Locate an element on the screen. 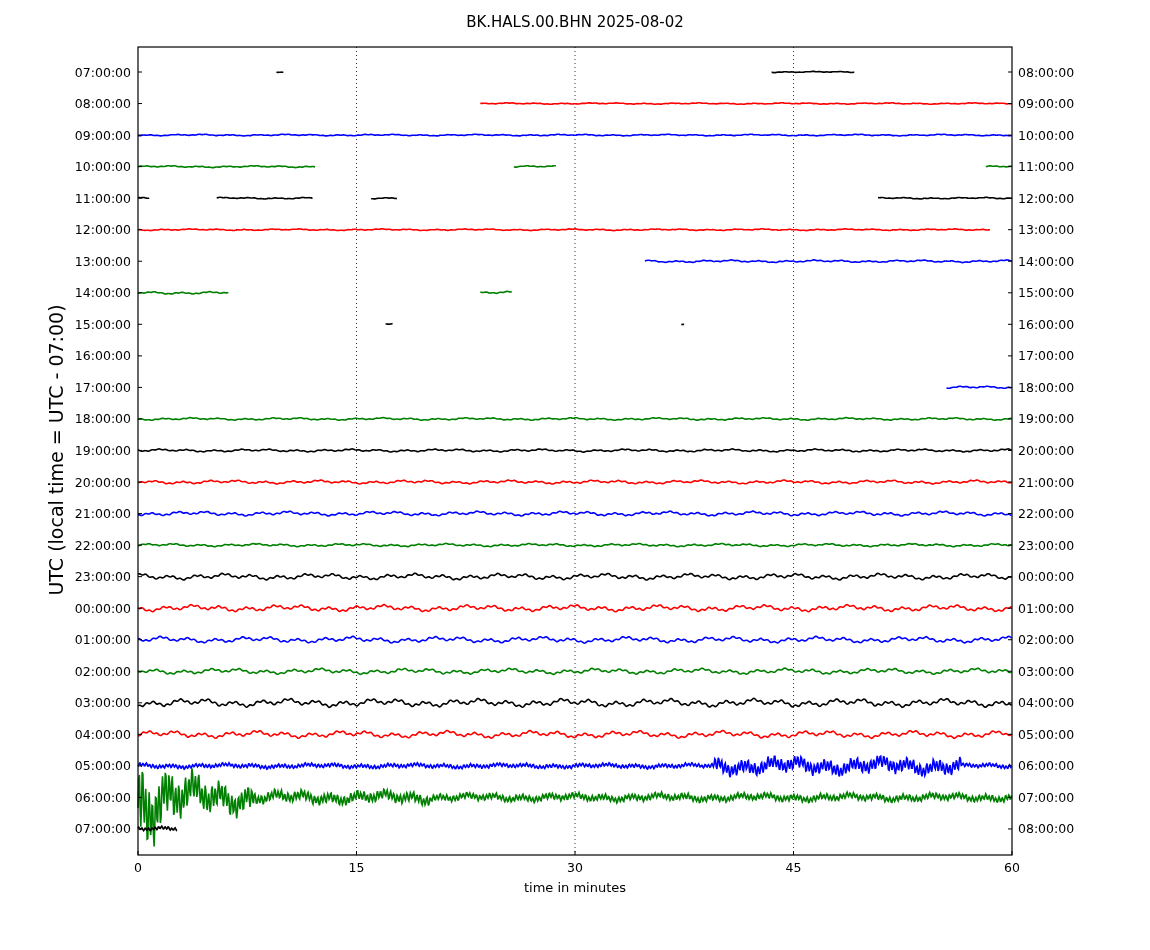  x-tick-label: 60 is located at coordinates (1012, 867).